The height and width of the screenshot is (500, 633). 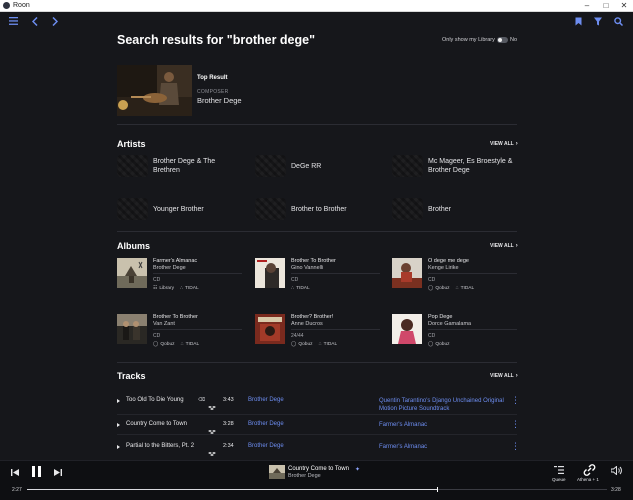 I want to click on previous-track-icon, so click(x=15, y=472).